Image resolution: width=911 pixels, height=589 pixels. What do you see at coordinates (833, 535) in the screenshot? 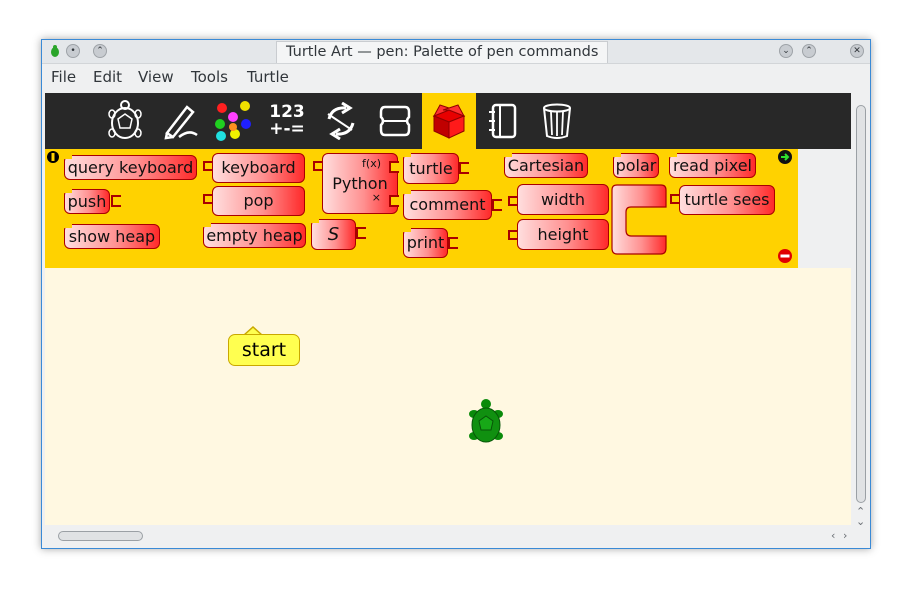
I see `scroll-left-arrow: ‹` at bounding box center [833, 535].